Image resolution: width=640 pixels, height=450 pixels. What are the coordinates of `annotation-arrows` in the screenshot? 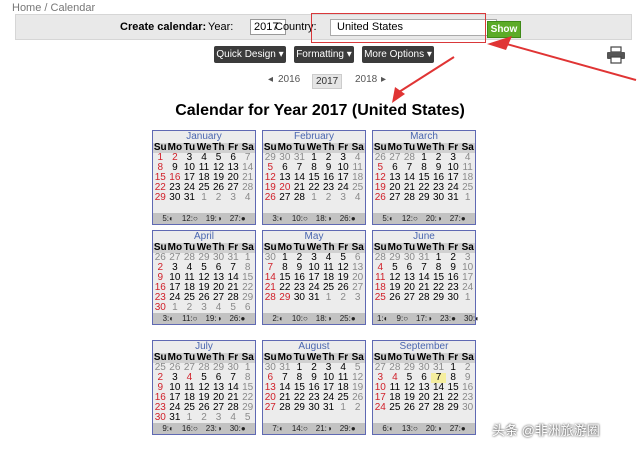 It's located at (514, 69).